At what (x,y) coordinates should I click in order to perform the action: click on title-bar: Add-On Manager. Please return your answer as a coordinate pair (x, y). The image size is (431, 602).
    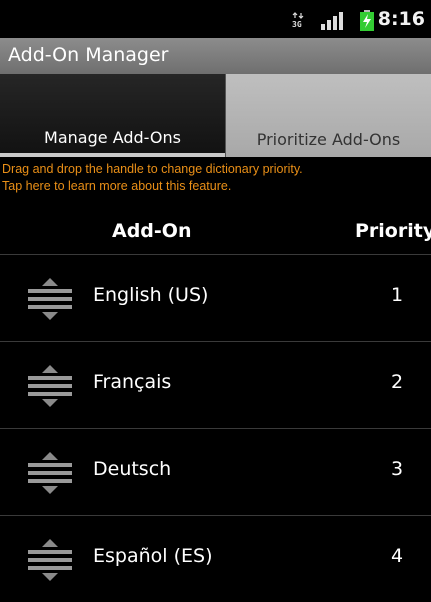
    Looking at the image, I should click on (215, 56).